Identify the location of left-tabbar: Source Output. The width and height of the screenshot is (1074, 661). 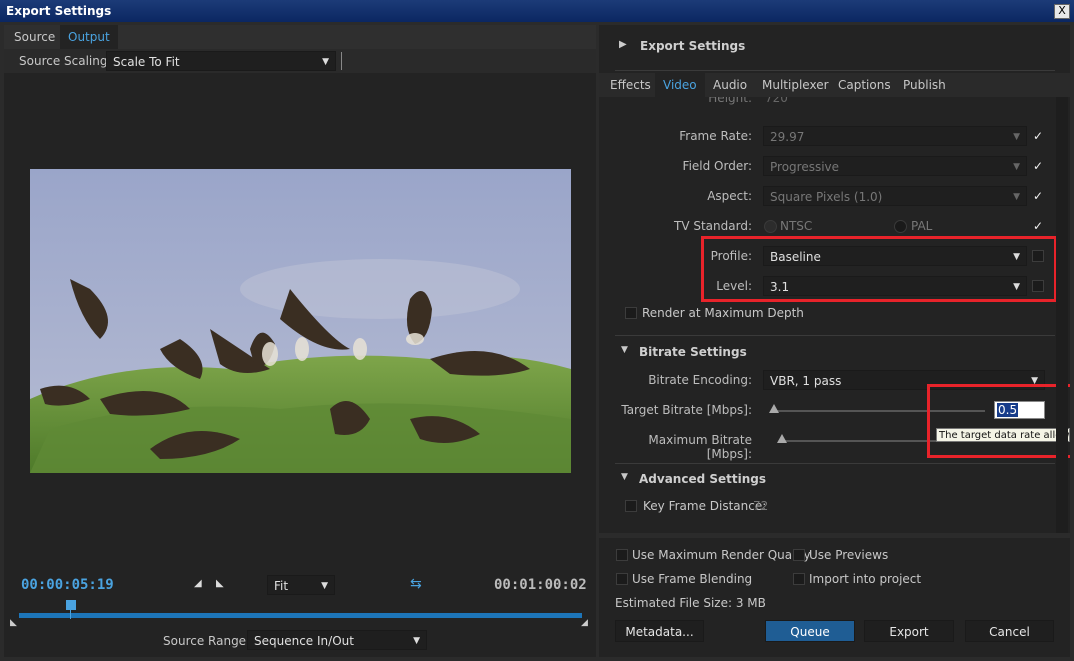
(300, 37).